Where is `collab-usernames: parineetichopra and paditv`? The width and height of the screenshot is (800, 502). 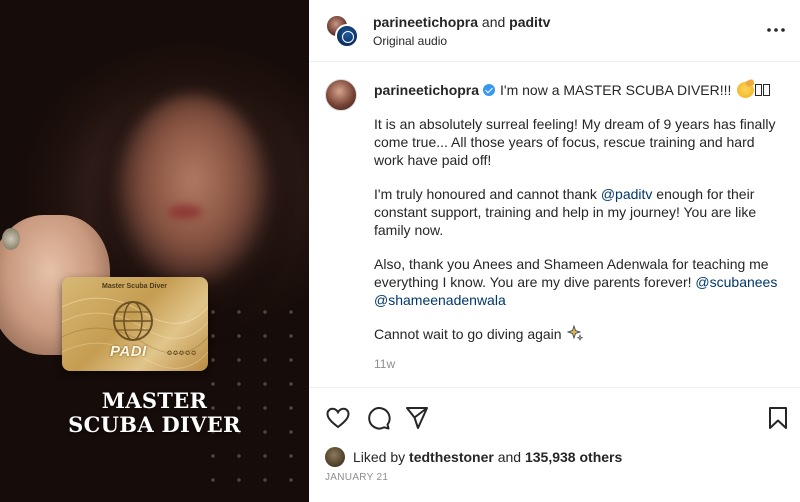
collab-usernames: parineetichopra and paditv is located at coordinates (461, 22).